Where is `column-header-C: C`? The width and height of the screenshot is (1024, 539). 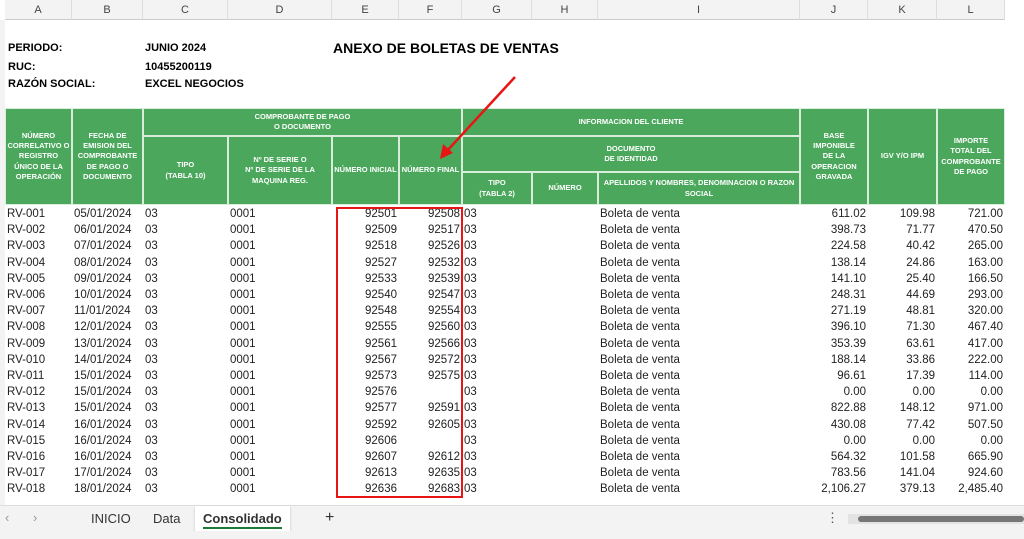
column-header-C: C is located at coordinates (185, 10).